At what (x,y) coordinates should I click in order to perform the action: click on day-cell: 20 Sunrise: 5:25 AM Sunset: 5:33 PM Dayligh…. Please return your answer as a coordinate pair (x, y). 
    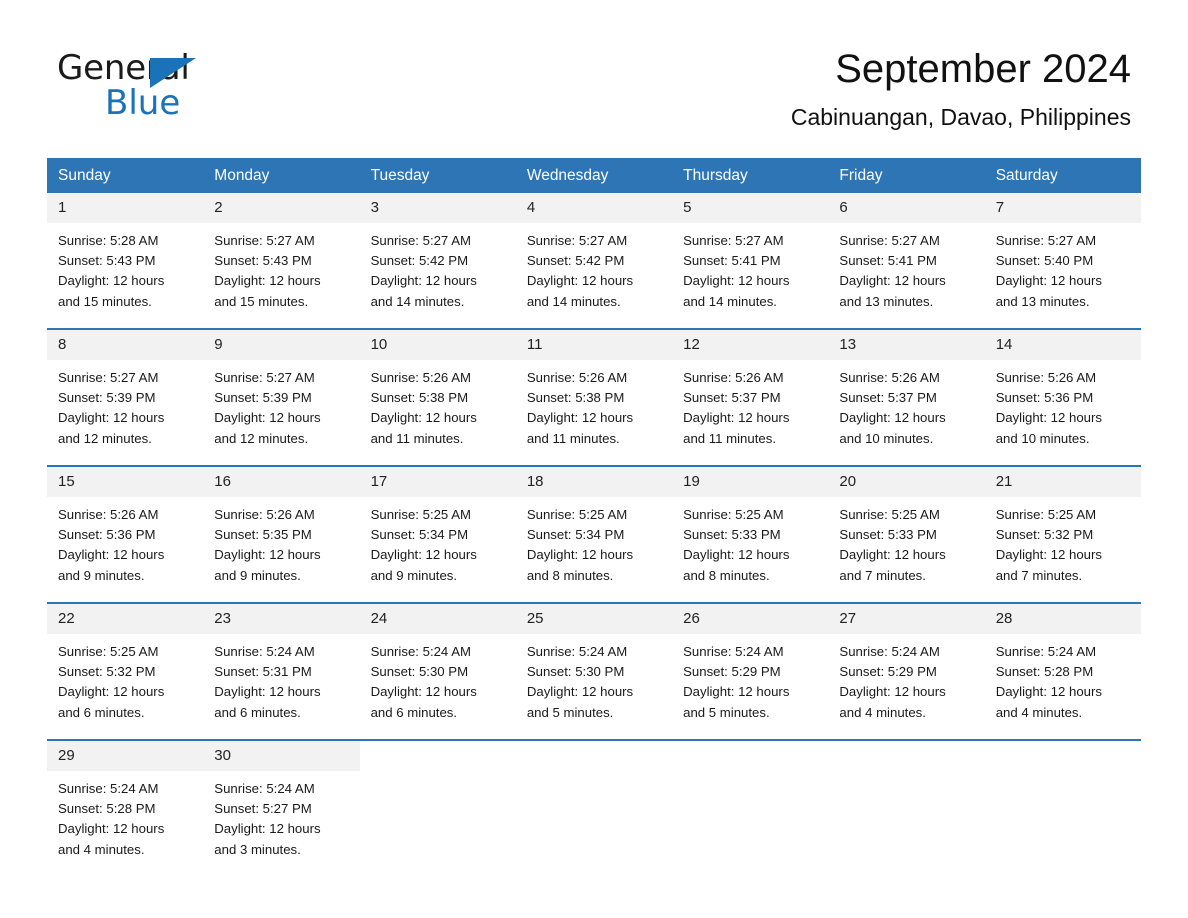
    Looking at the image, I should click on (906, 534).